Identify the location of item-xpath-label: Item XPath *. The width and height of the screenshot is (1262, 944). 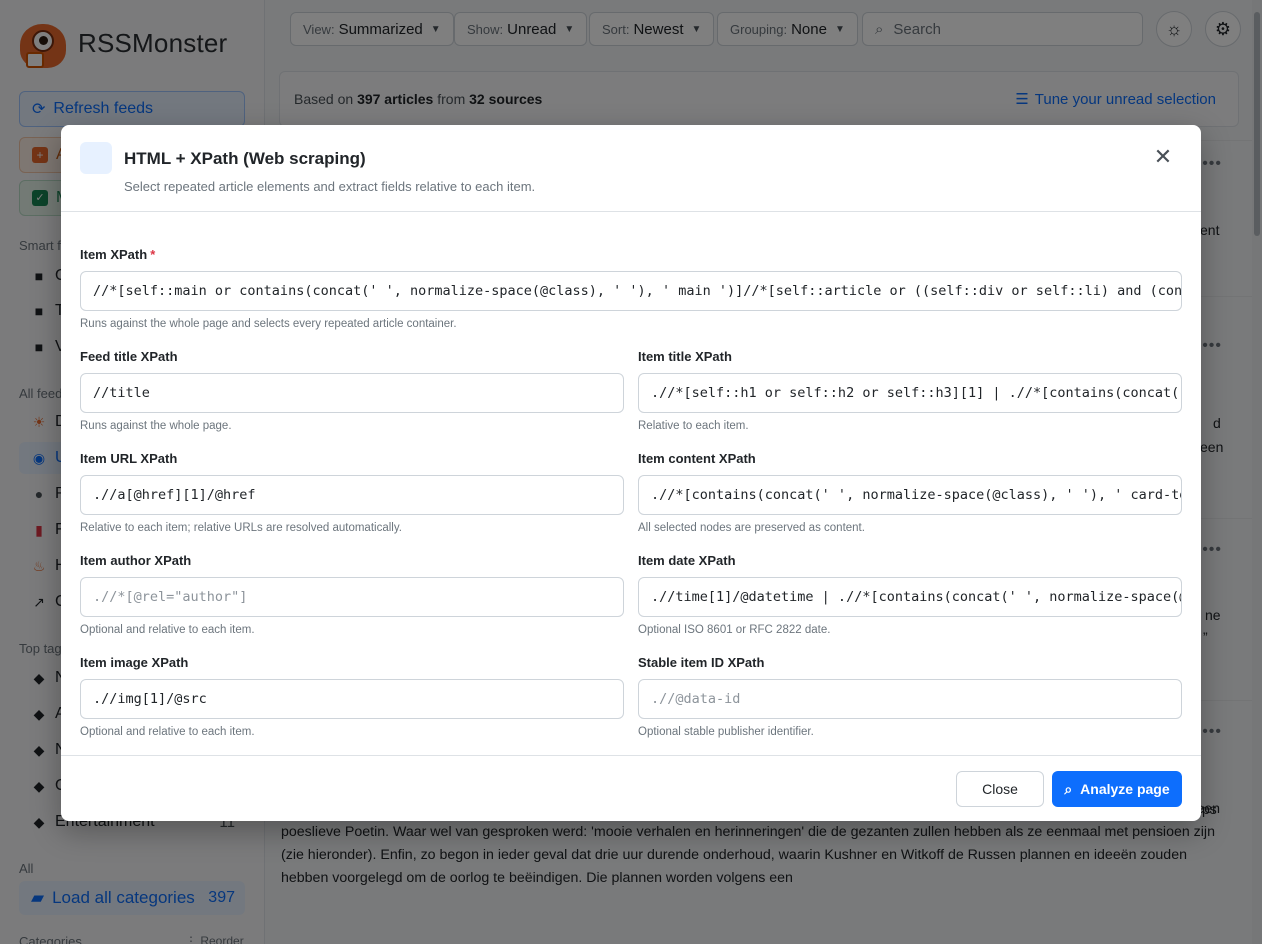
(118, 254).